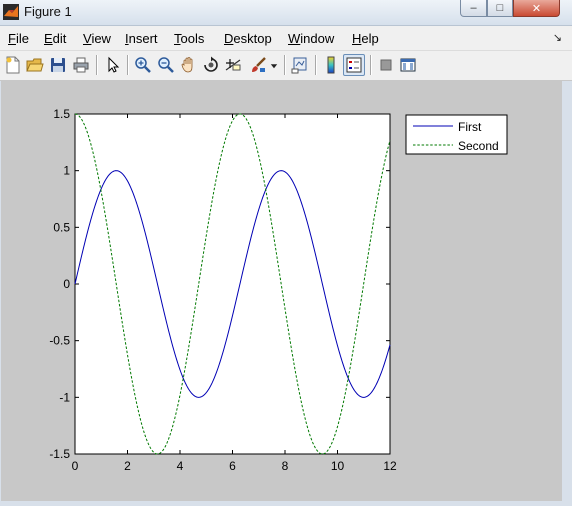 The height and width of the screenshot is (506, 572). Describe the element at coordinates (286, 503) in the screenshot. I see `window-frame-bottom` at that location.